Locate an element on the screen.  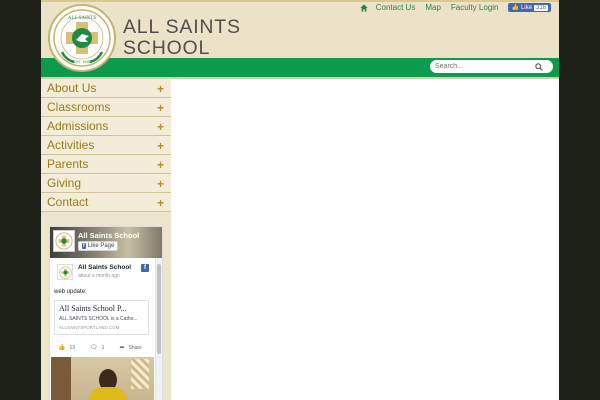
sidebar-item-label: Giving is located at coordinates (64, 183).